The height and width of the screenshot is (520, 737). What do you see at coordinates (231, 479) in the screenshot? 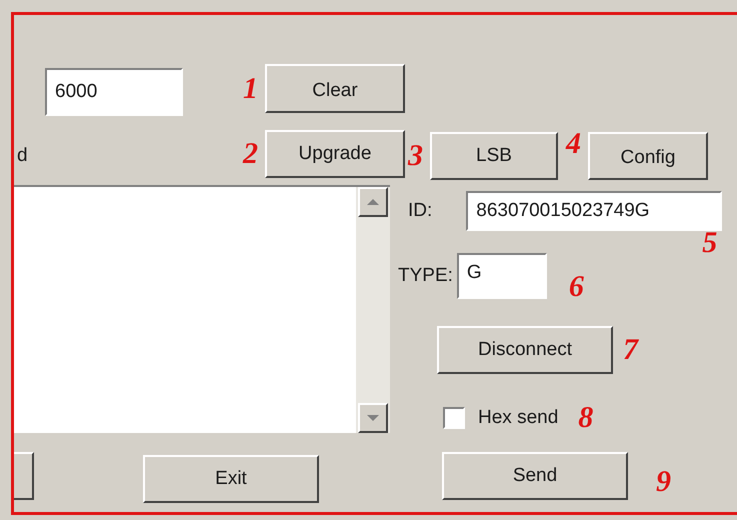
I see `exit-button: Exit` at bounding box center [231, 479].